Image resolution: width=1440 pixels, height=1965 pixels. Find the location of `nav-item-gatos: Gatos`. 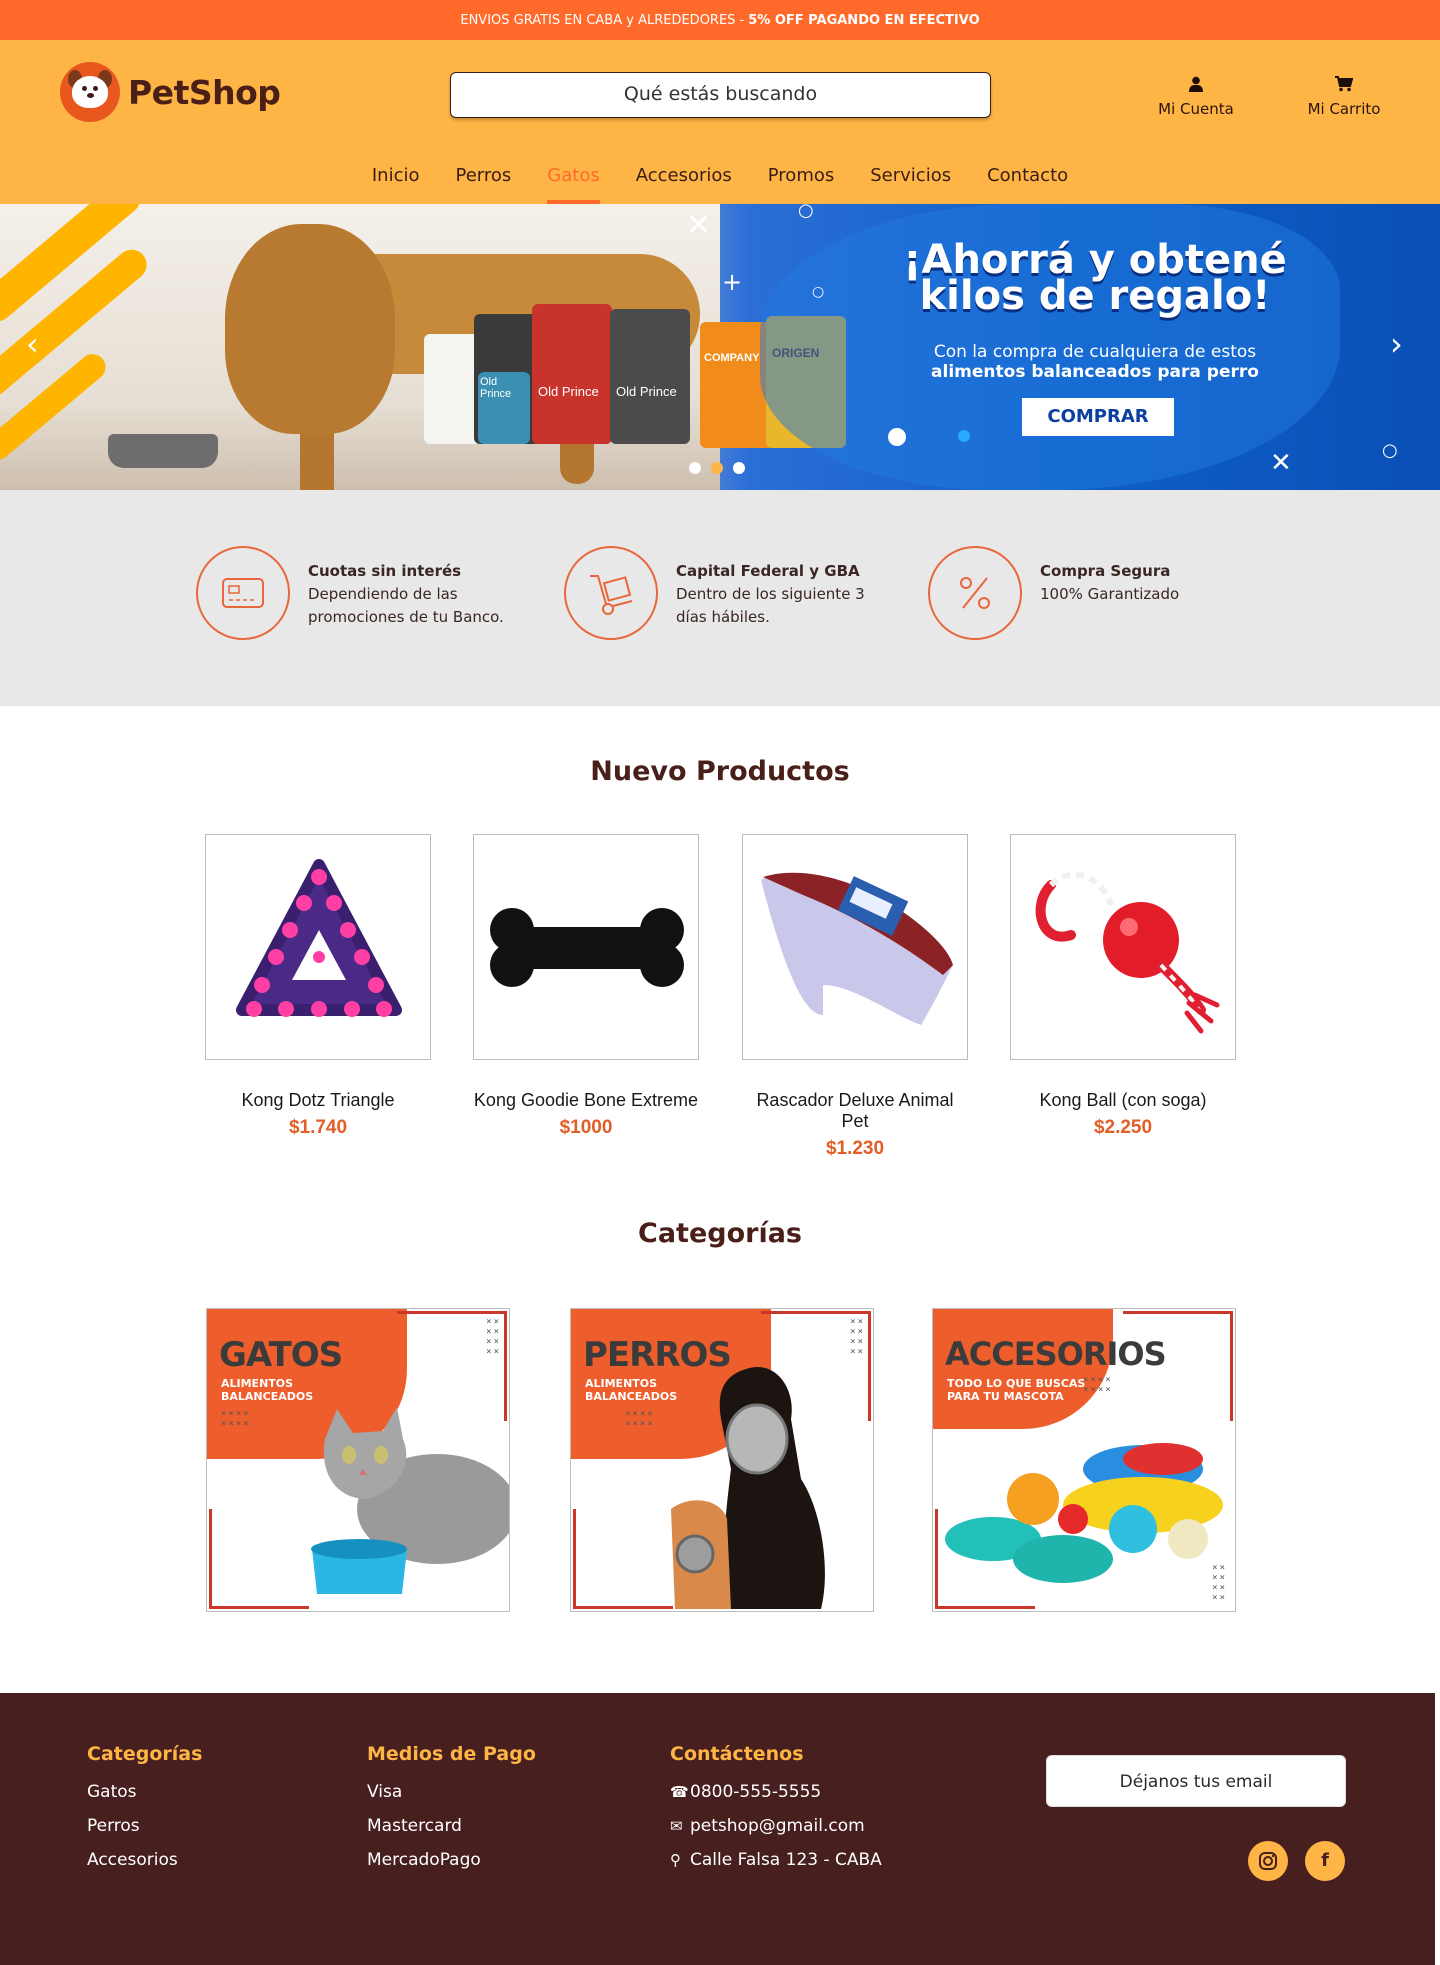

nav-item-gatos: Gatos is located at coordinates (574, 180).